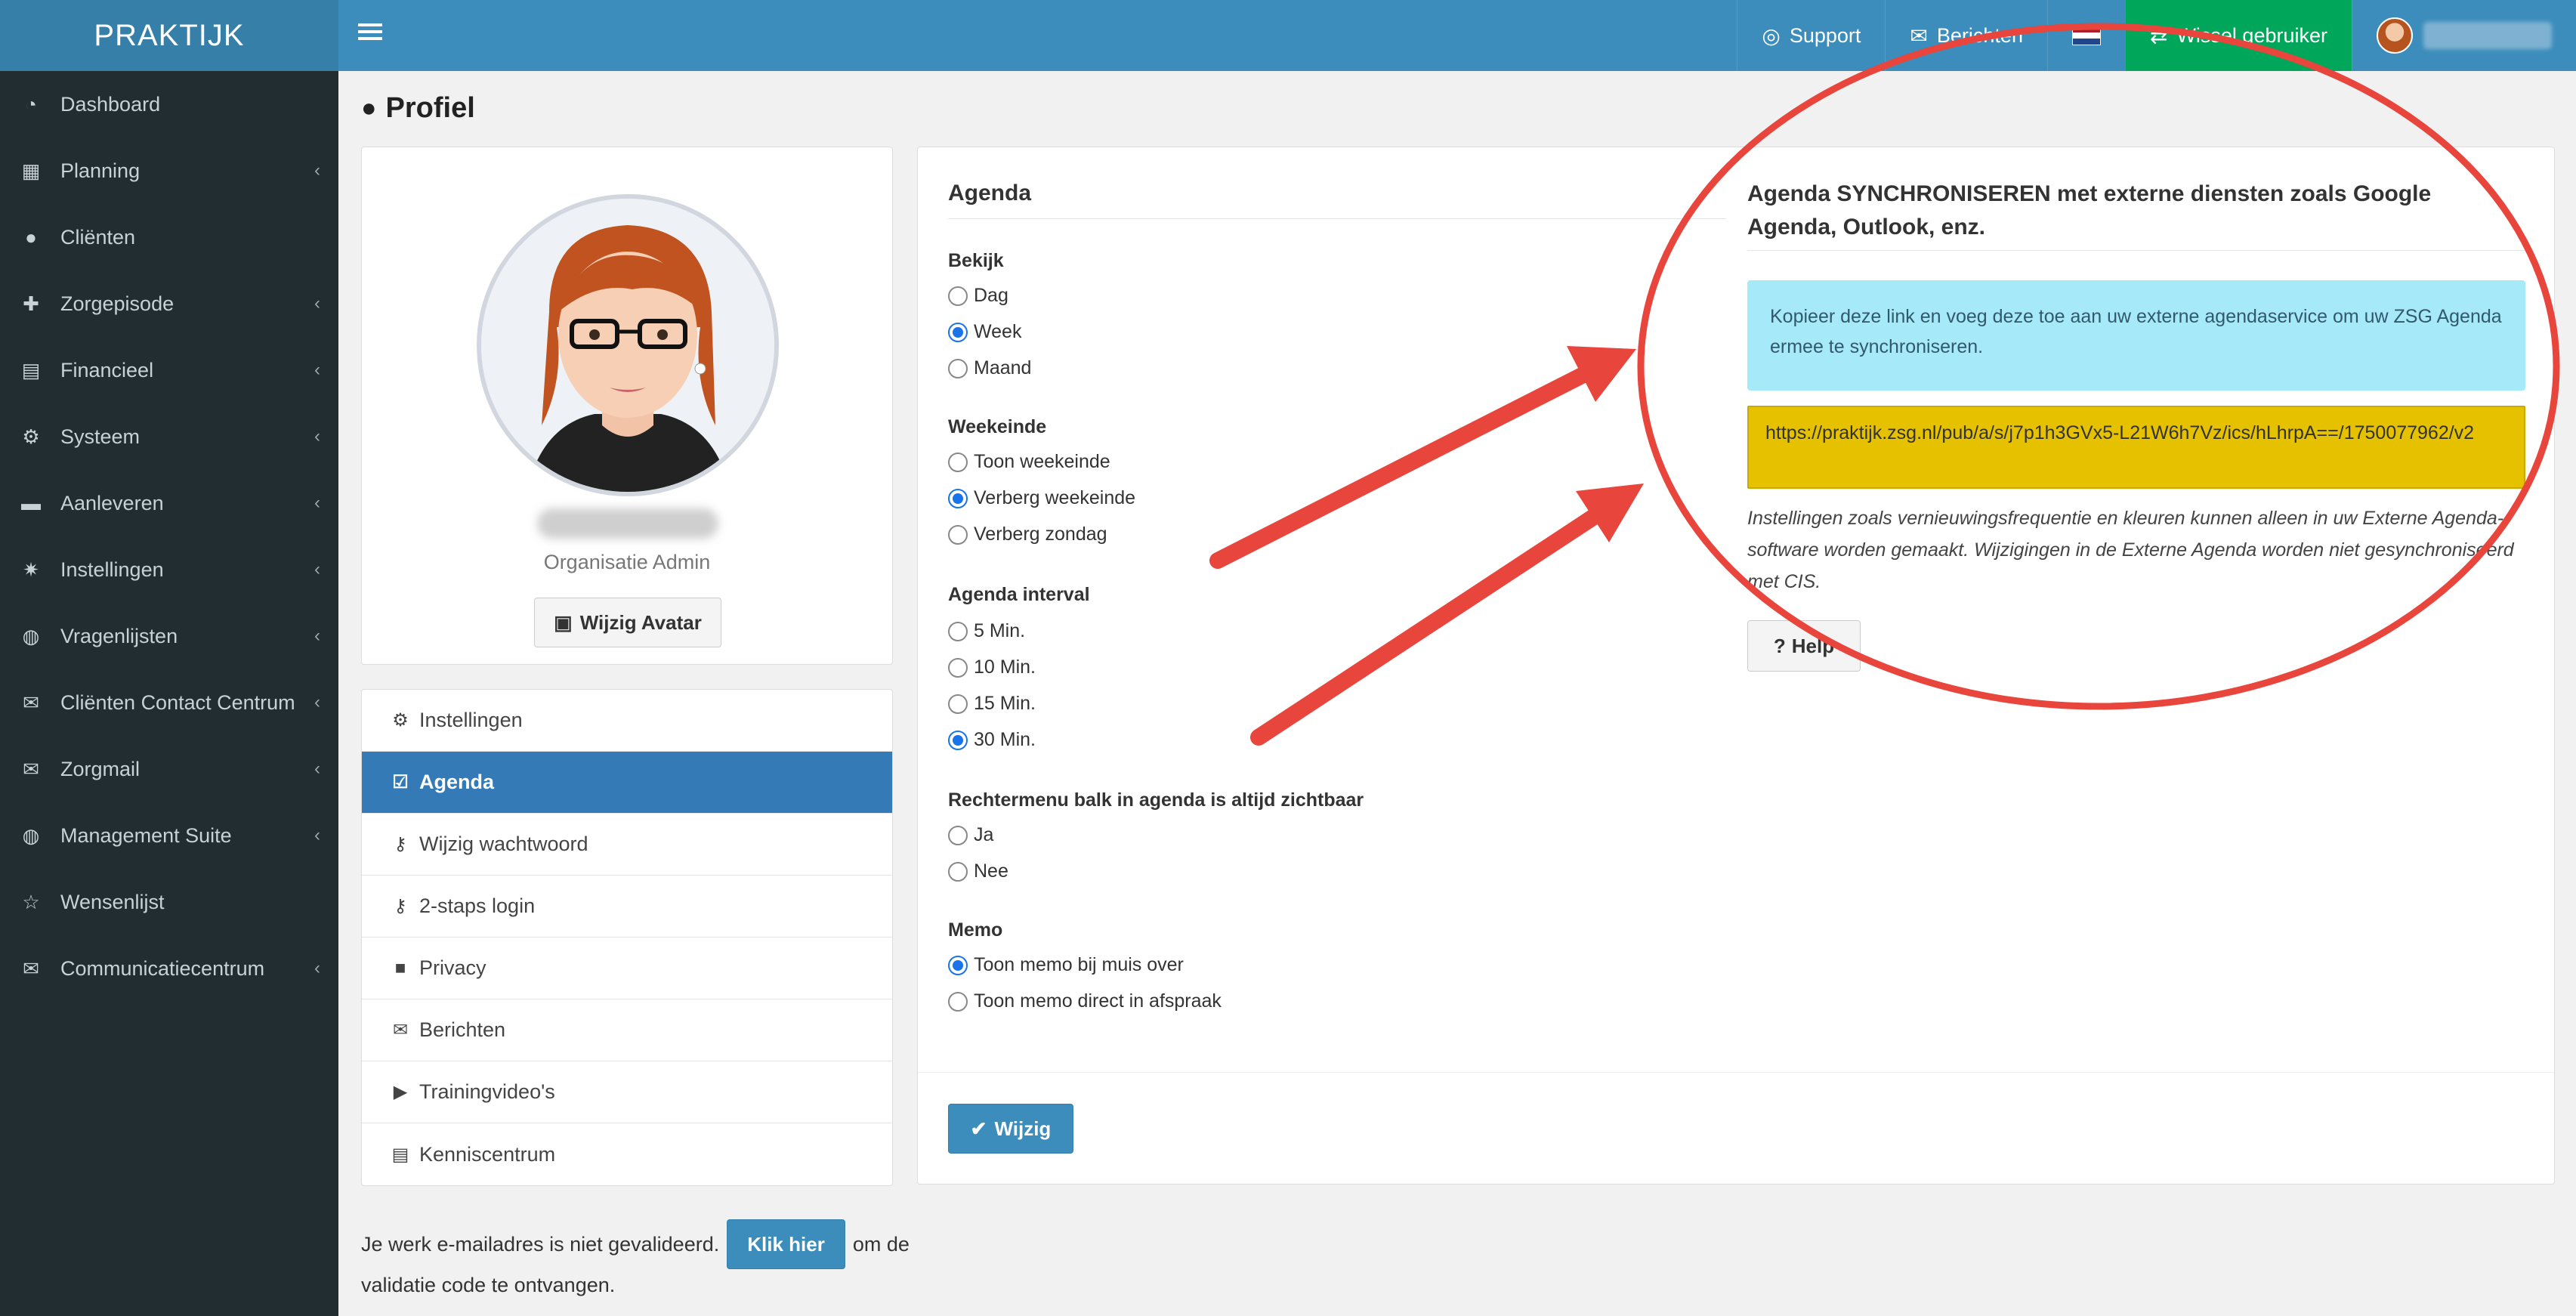 The image size is (2576, 1316). I want to click on cogs-icon: ⚙, so click(400, 720).